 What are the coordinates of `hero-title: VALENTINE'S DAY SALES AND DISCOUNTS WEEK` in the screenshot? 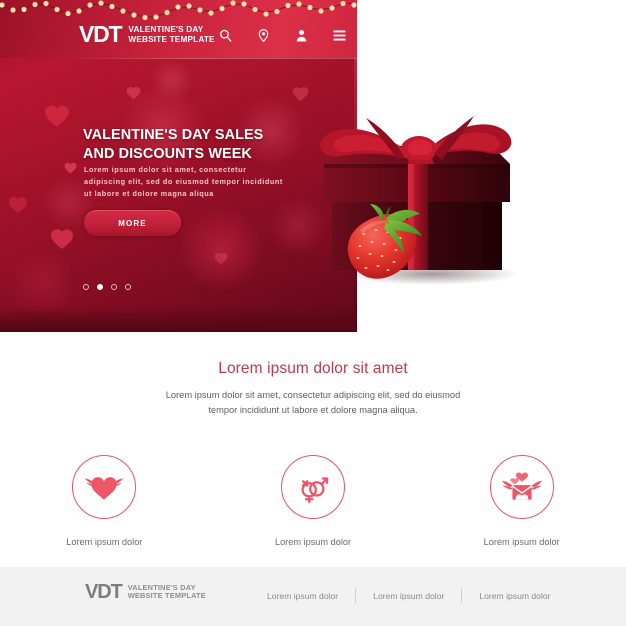 It's located at (198, 145).